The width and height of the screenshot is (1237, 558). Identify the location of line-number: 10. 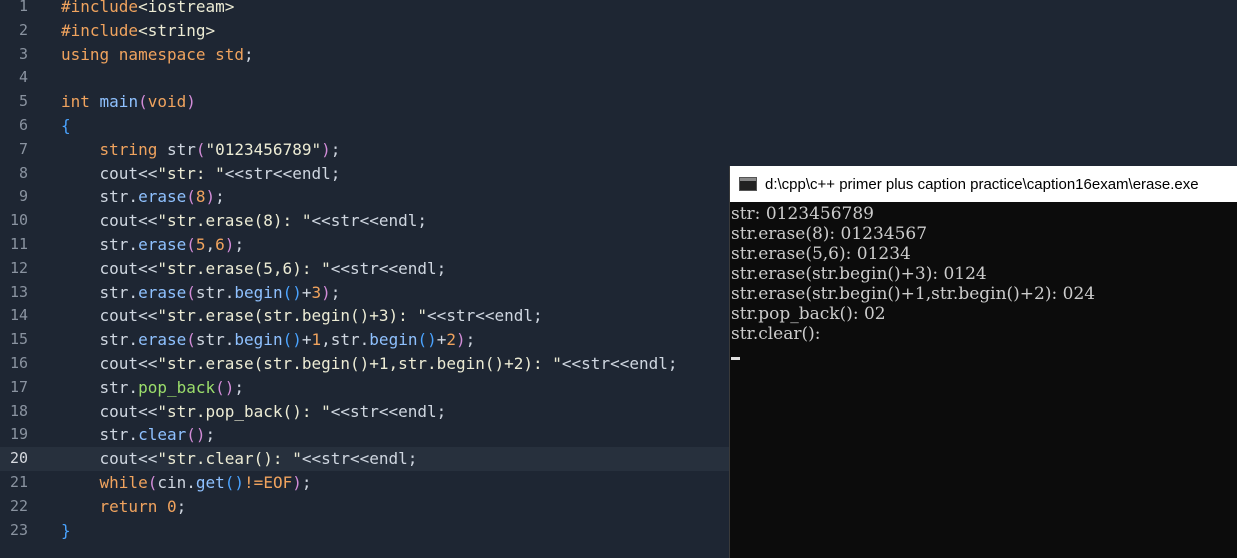
(18, 220).